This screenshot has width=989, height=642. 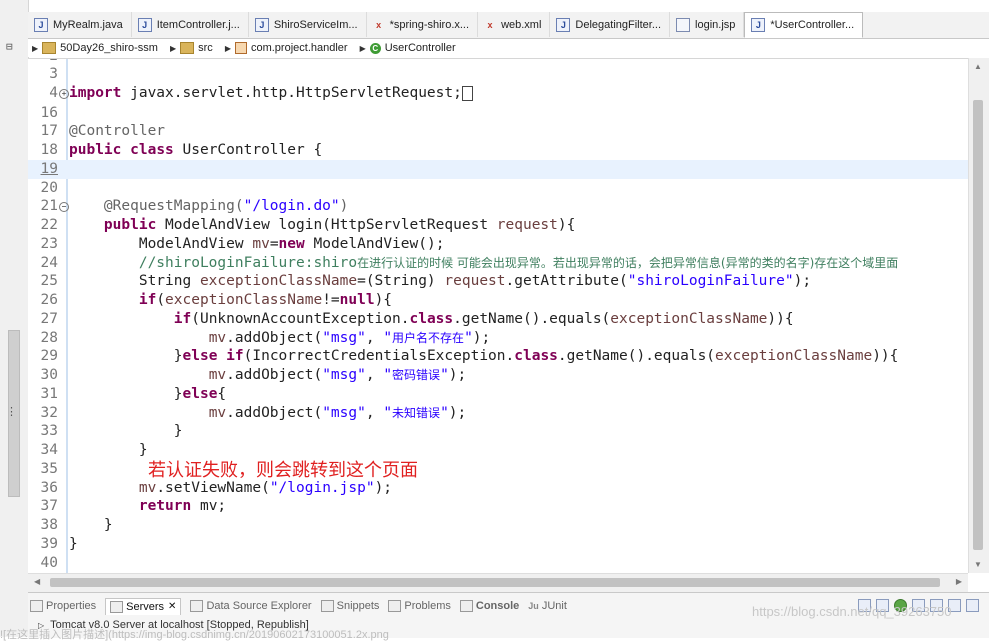 What do you see at coordinates (283, 470) in the screenshot?
I see `red-annotation-note: 若认证失败，则会跳转到这个页面` at bounding box center [283, 470].